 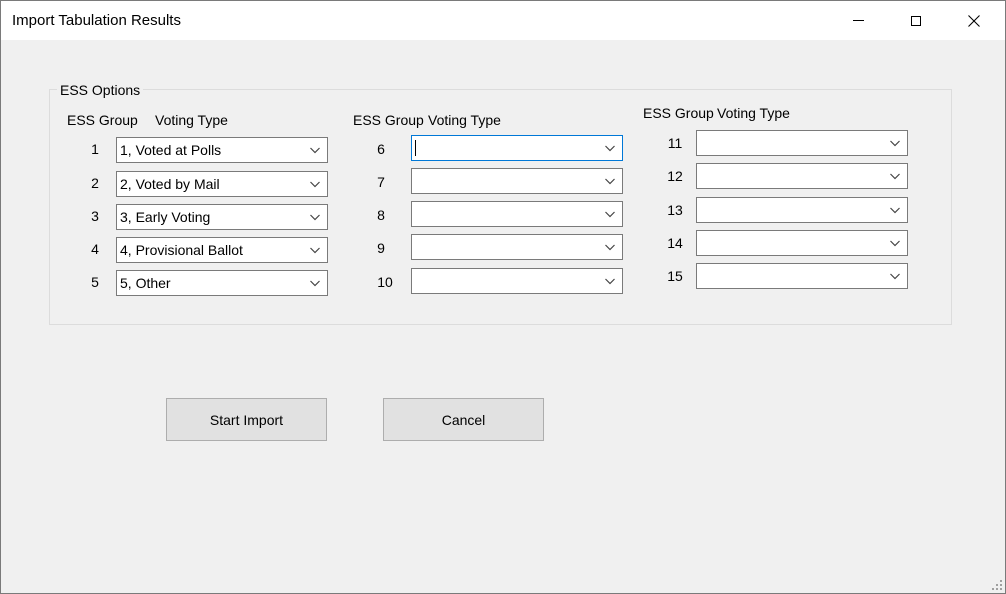 What do you see at coordinates (165, 217) in the screenshot?
I see `combobox-value: 3, Early Voting` at bounding box center [165, 217].